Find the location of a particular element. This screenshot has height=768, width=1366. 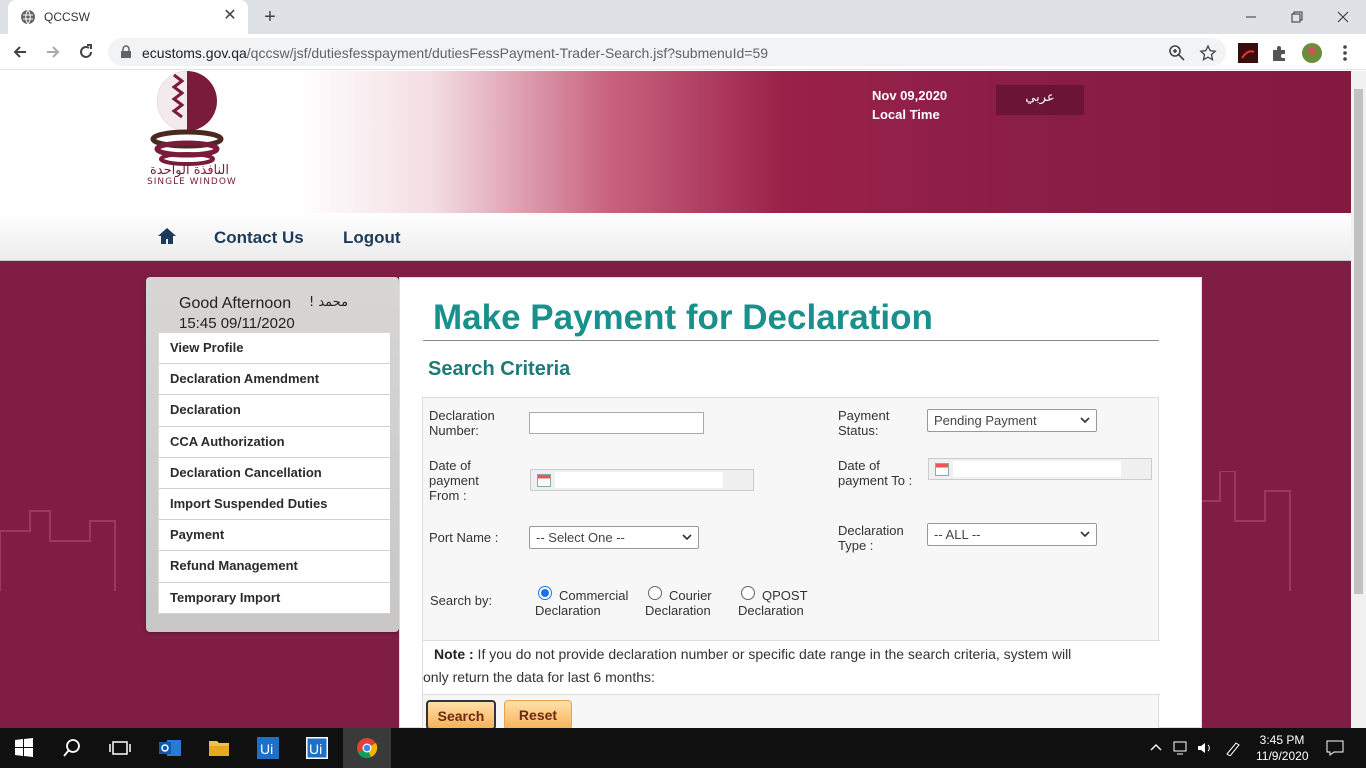

date-from-field is located at coordinates (639, 480).